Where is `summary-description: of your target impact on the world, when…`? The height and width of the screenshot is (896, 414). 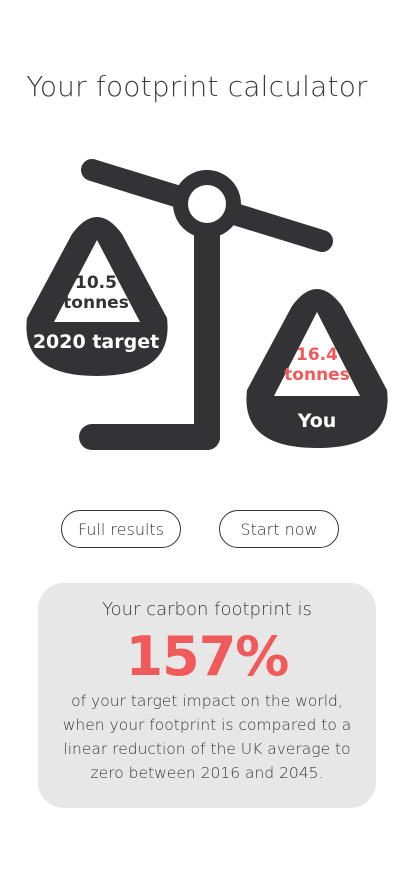 summary-description: of your target impact on the world, when… is located at coordinates (207, 737).